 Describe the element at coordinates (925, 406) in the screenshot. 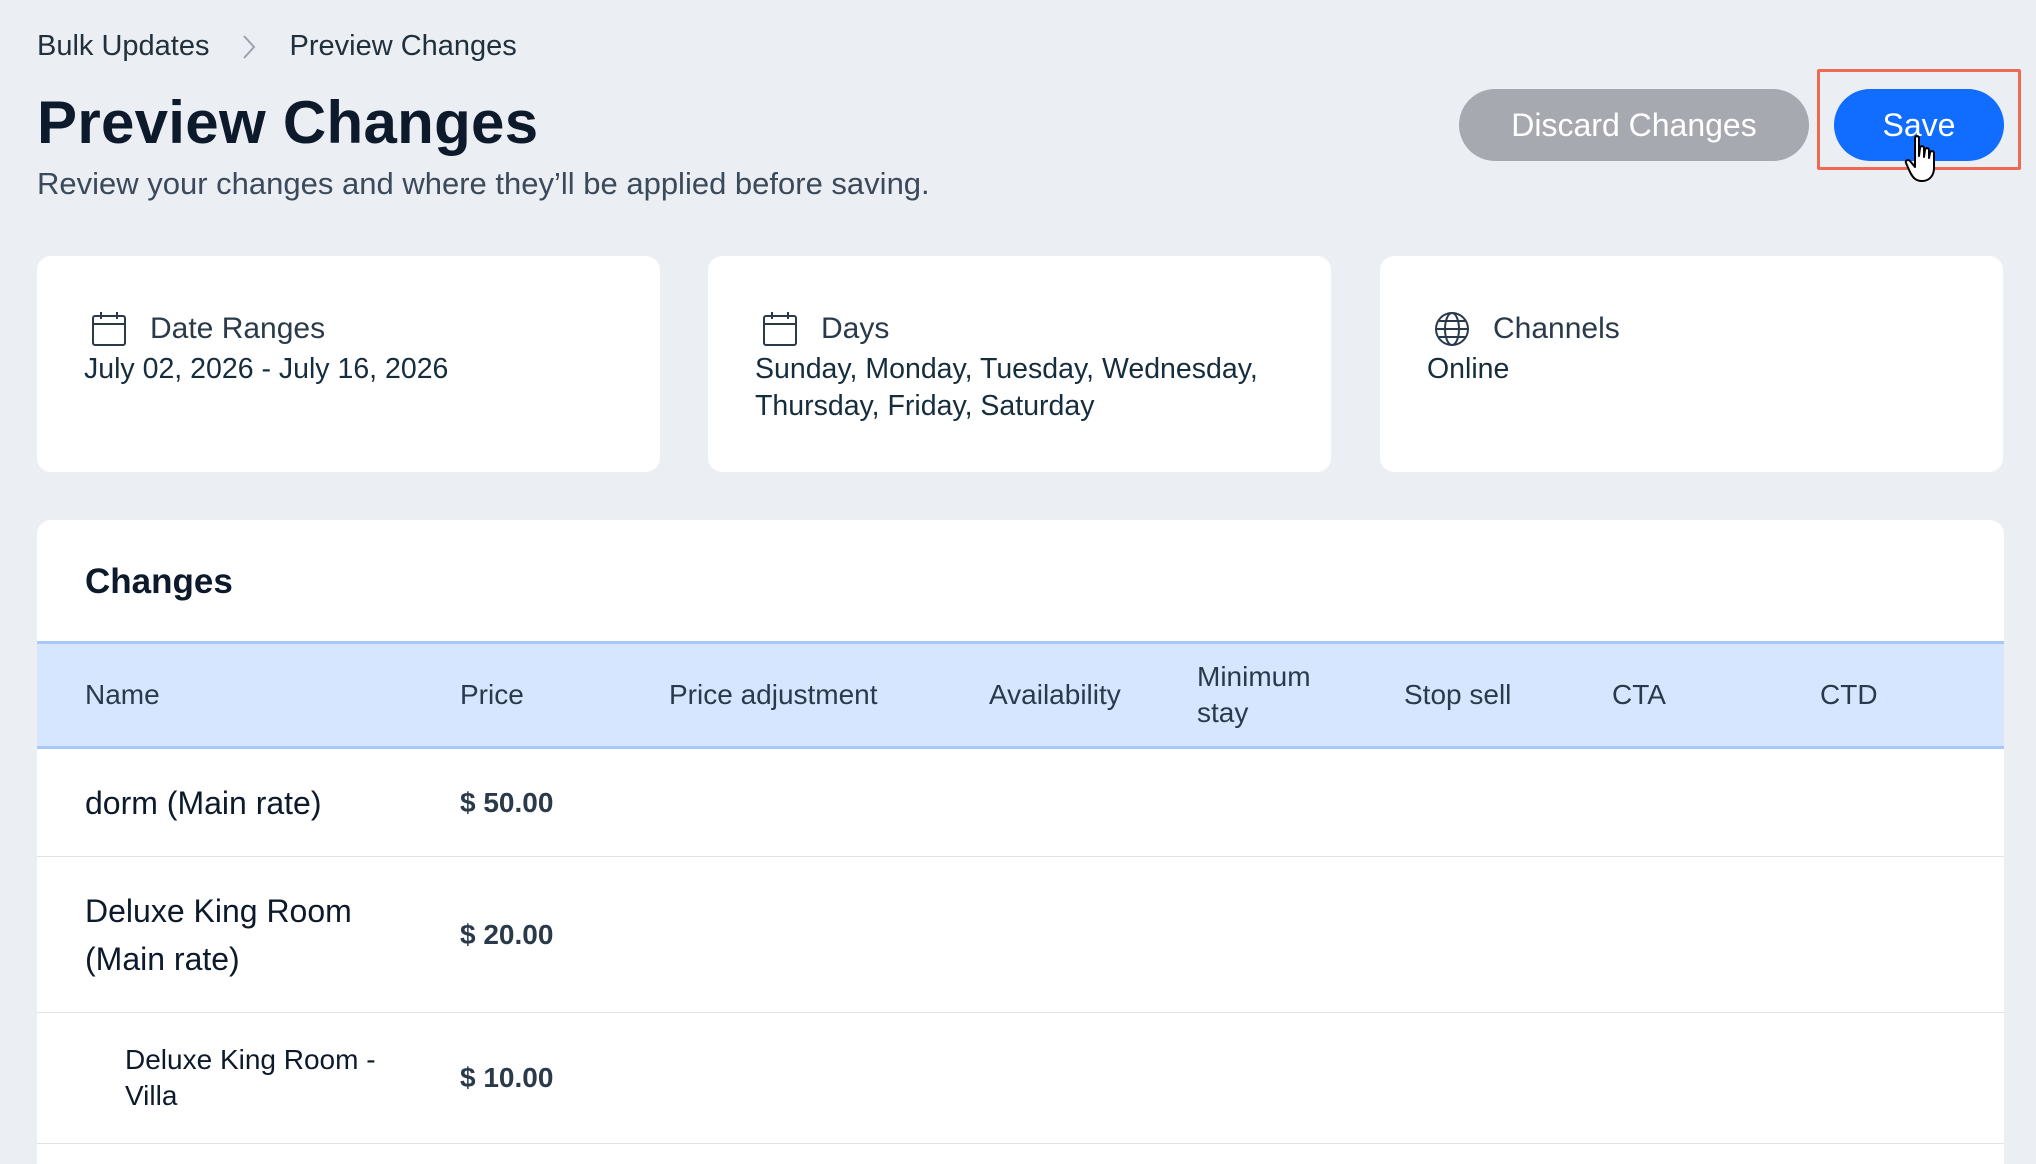

I see `days-value-line-2: Thursday, Friday, Saturday` at that location.